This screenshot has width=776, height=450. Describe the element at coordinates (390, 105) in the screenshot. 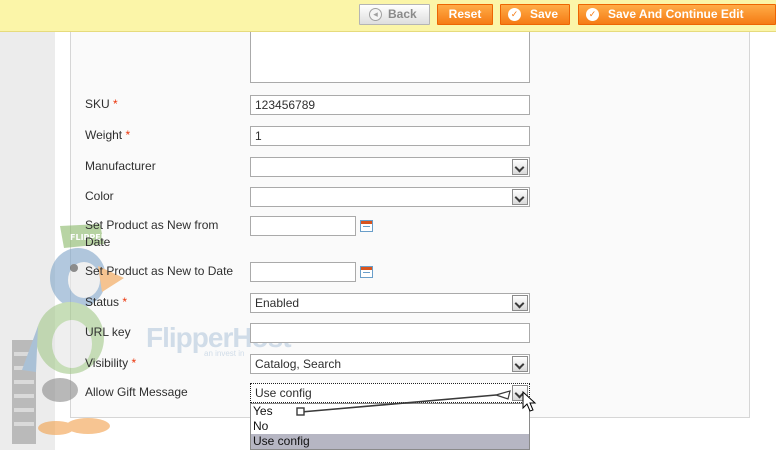

I see `sku-input: 123456789` at that location.